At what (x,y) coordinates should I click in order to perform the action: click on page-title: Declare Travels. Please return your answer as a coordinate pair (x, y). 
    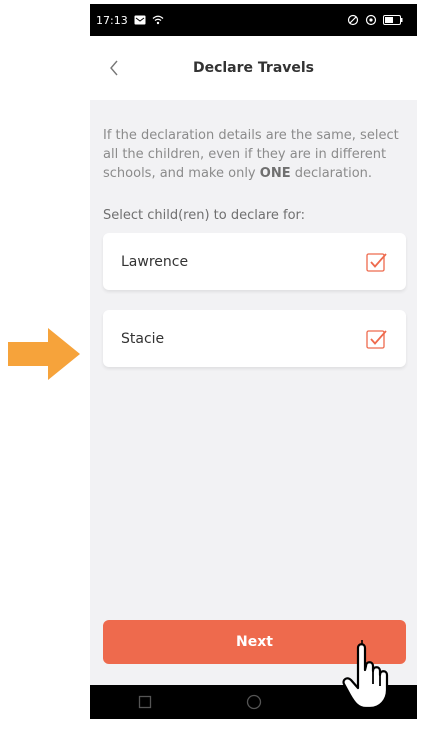
    Looking at the image, I should click on (253, 68).